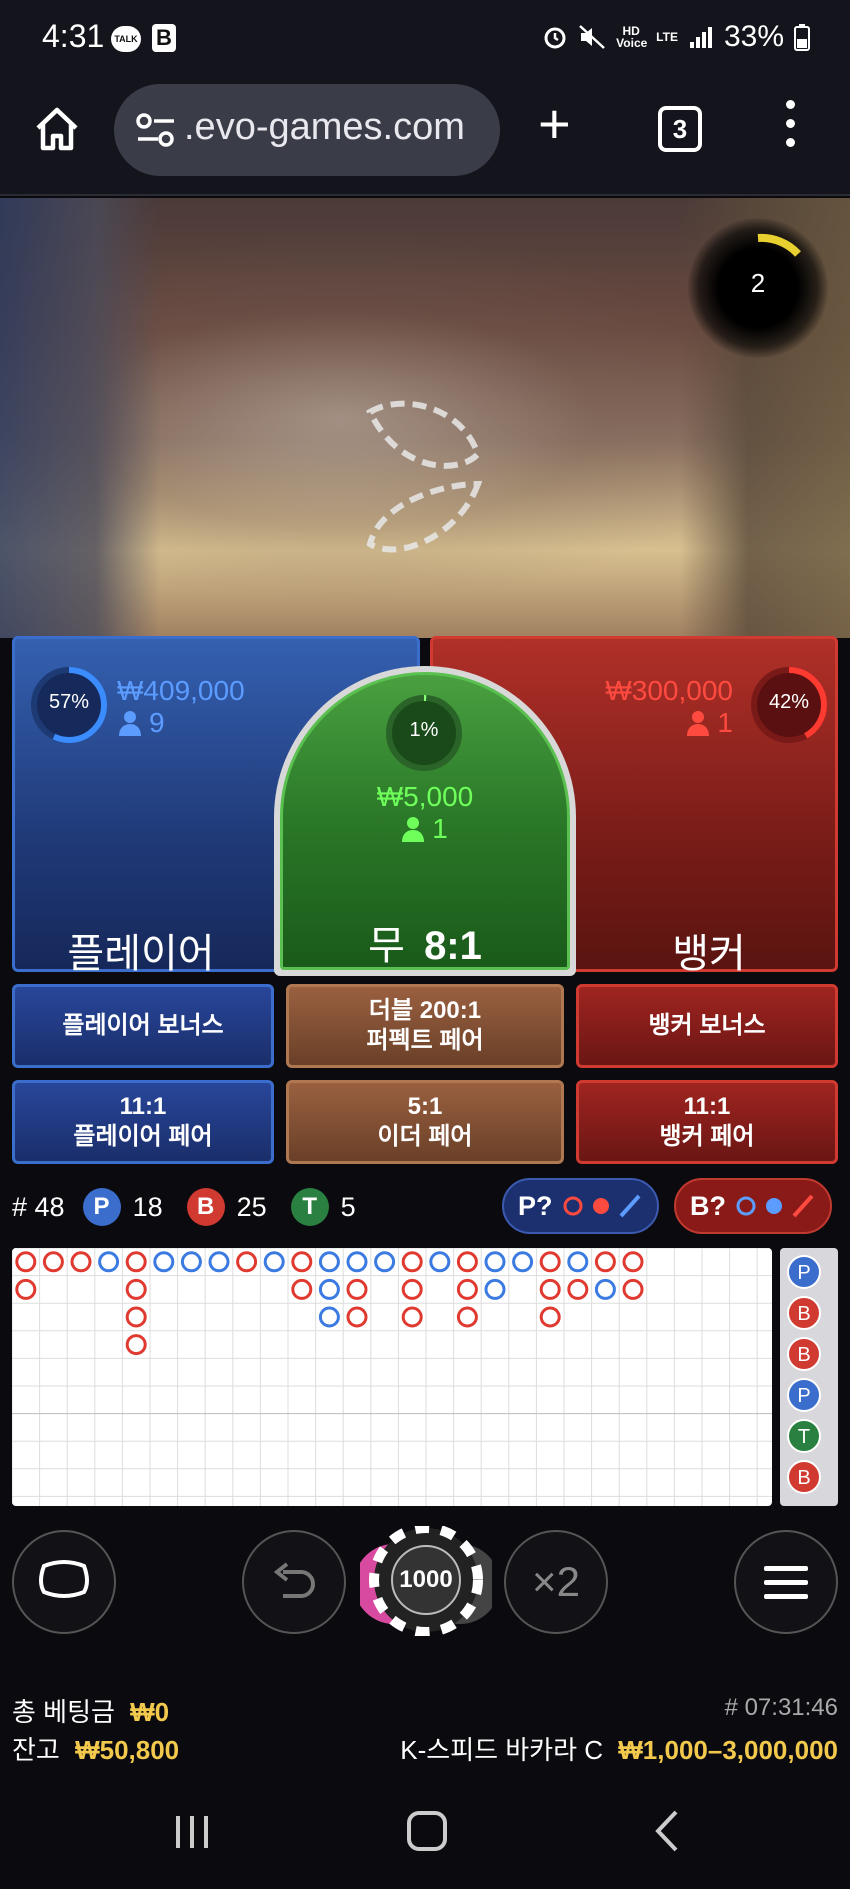 This screenshot has width=850, height=1889. What do you see at coordinates (668, 1831) in the screenshot?
I see `back-icon` at bounding box center [668, 1831].